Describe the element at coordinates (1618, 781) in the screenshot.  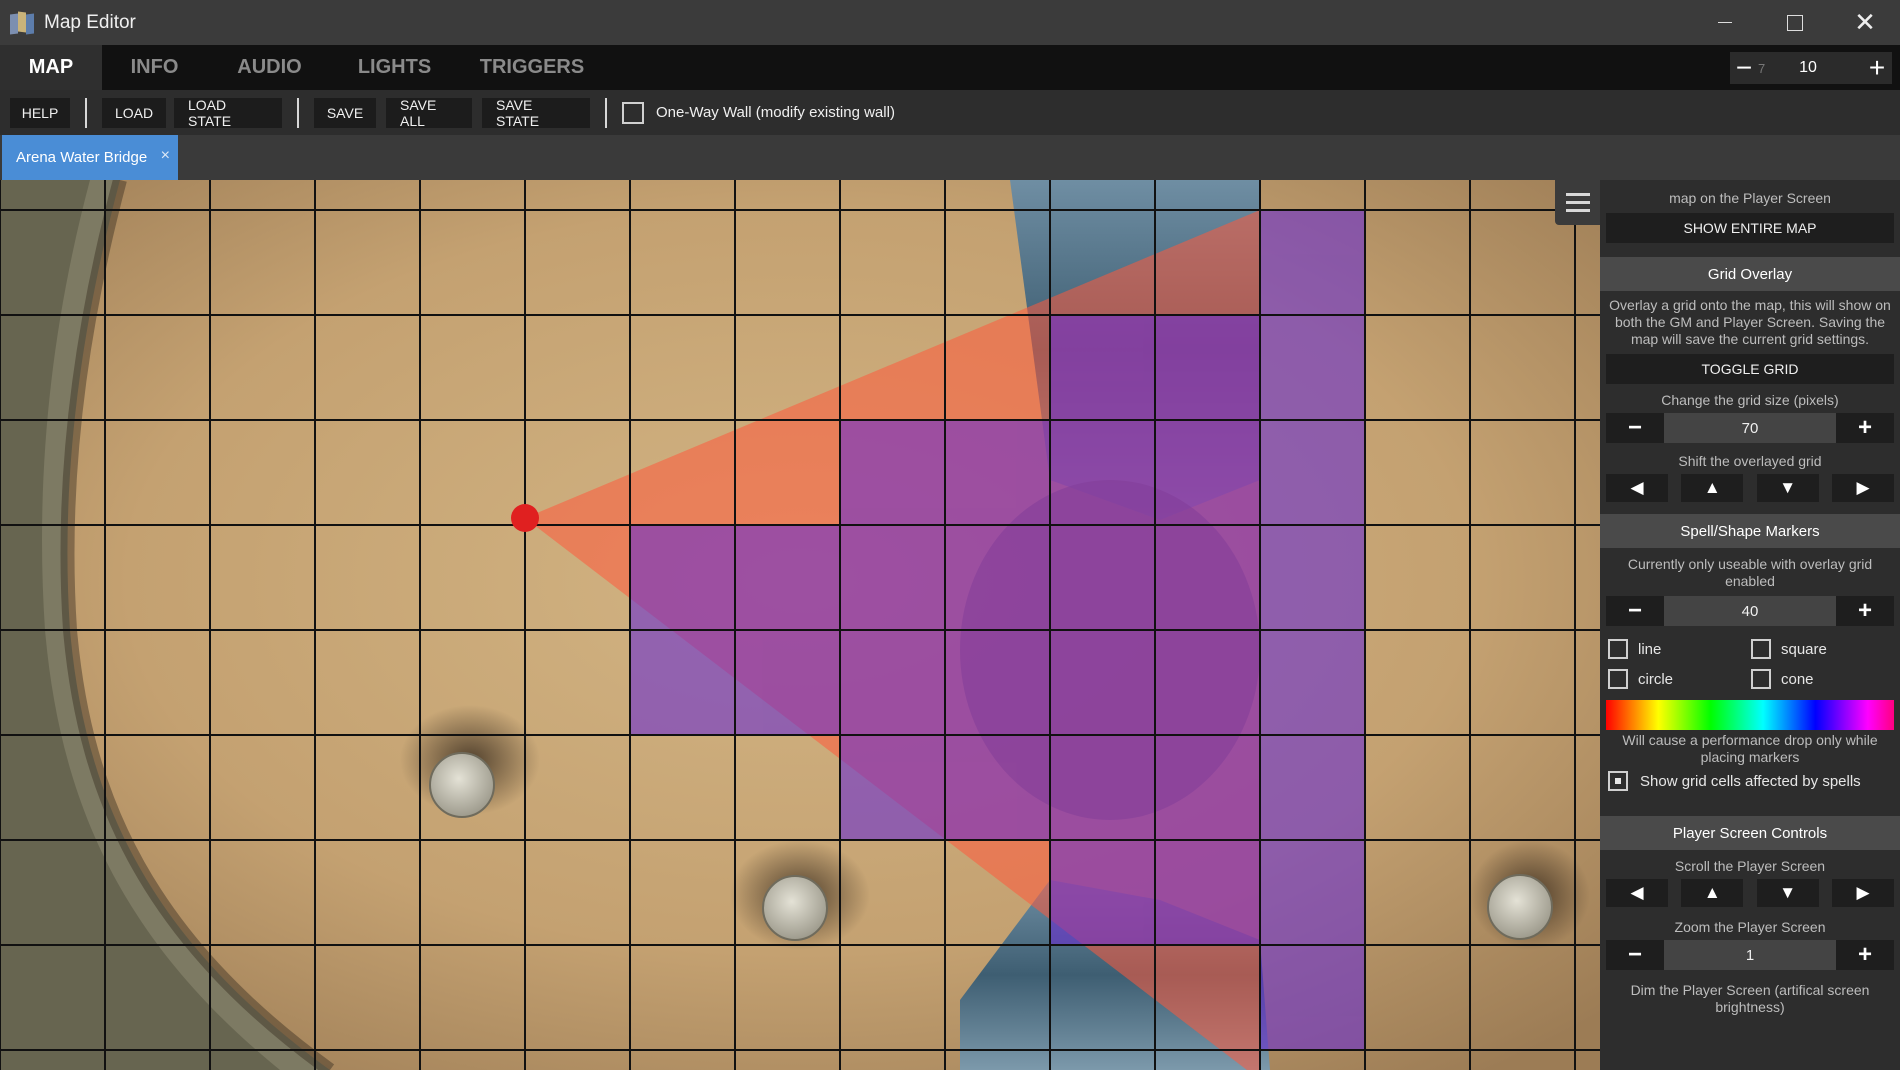
I see `show-cells-checkbox` at that location.